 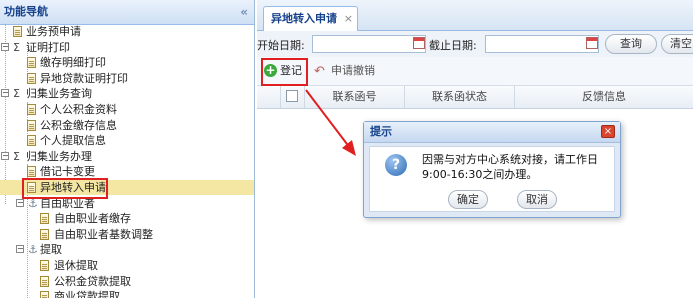 I want to click on filter-bar: 开始日期: 截止日期: 查询 清空, so click(x=475, y=44).